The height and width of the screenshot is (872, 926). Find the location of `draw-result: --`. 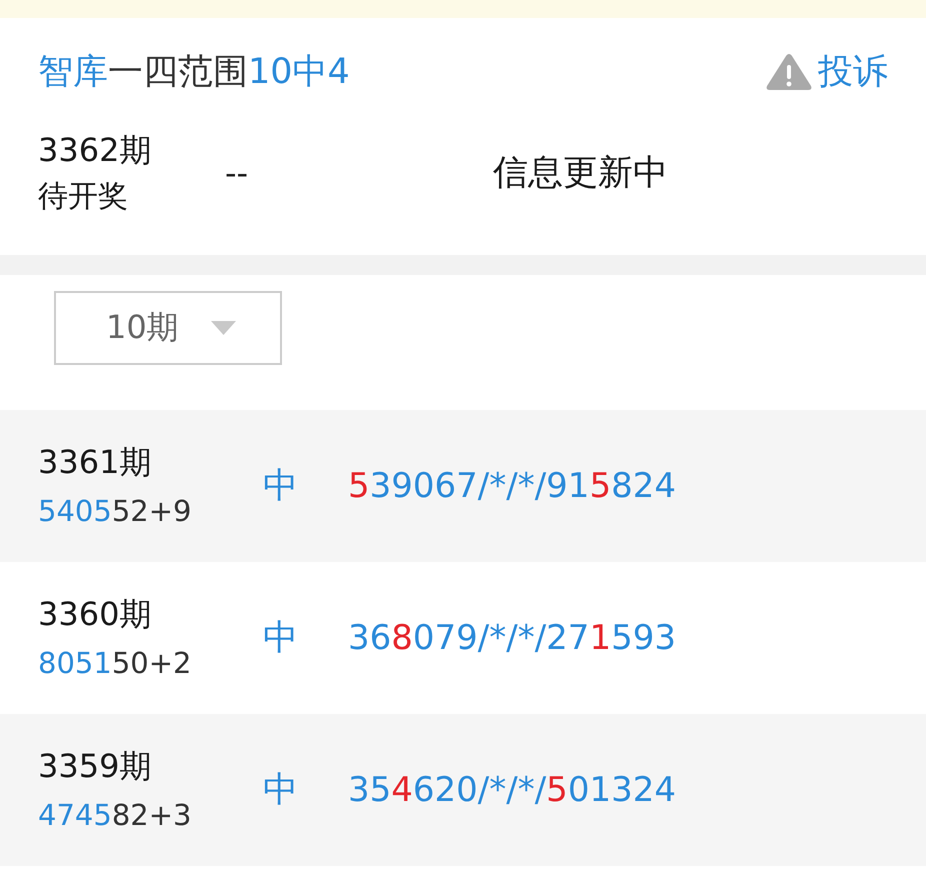

draw-result: -- is located at coordinates (237, 173).